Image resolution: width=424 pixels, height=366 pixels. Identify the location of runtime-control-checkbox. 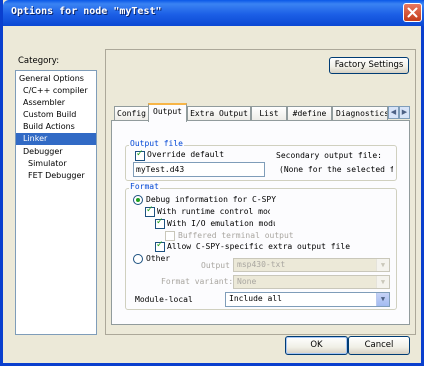
(150, 211).